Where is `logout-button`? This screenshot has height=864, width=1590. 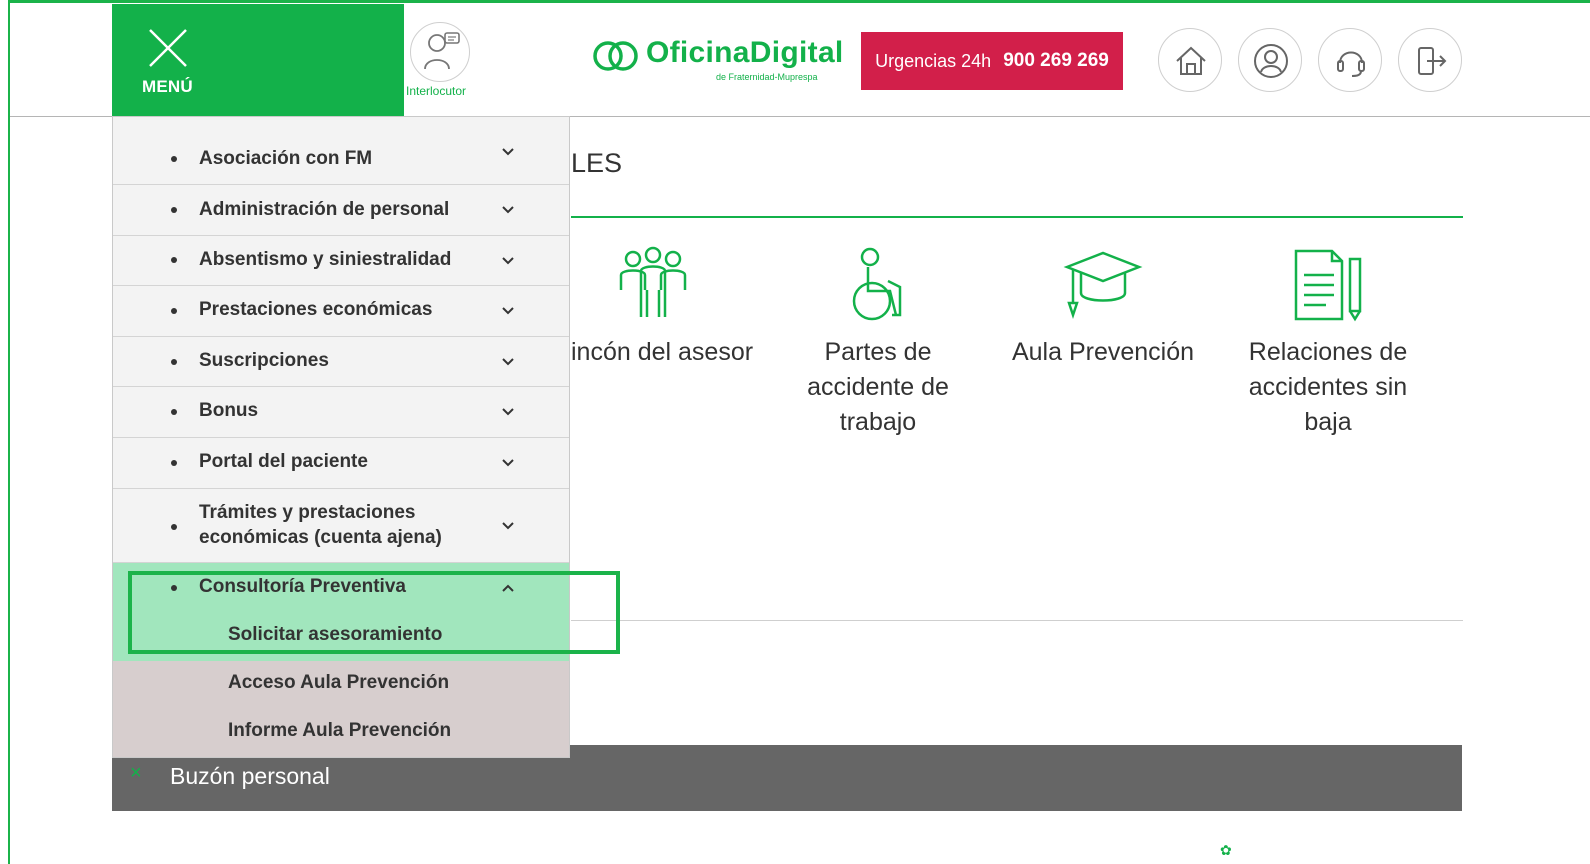
logout-button is located at coordinates (1430, 60).